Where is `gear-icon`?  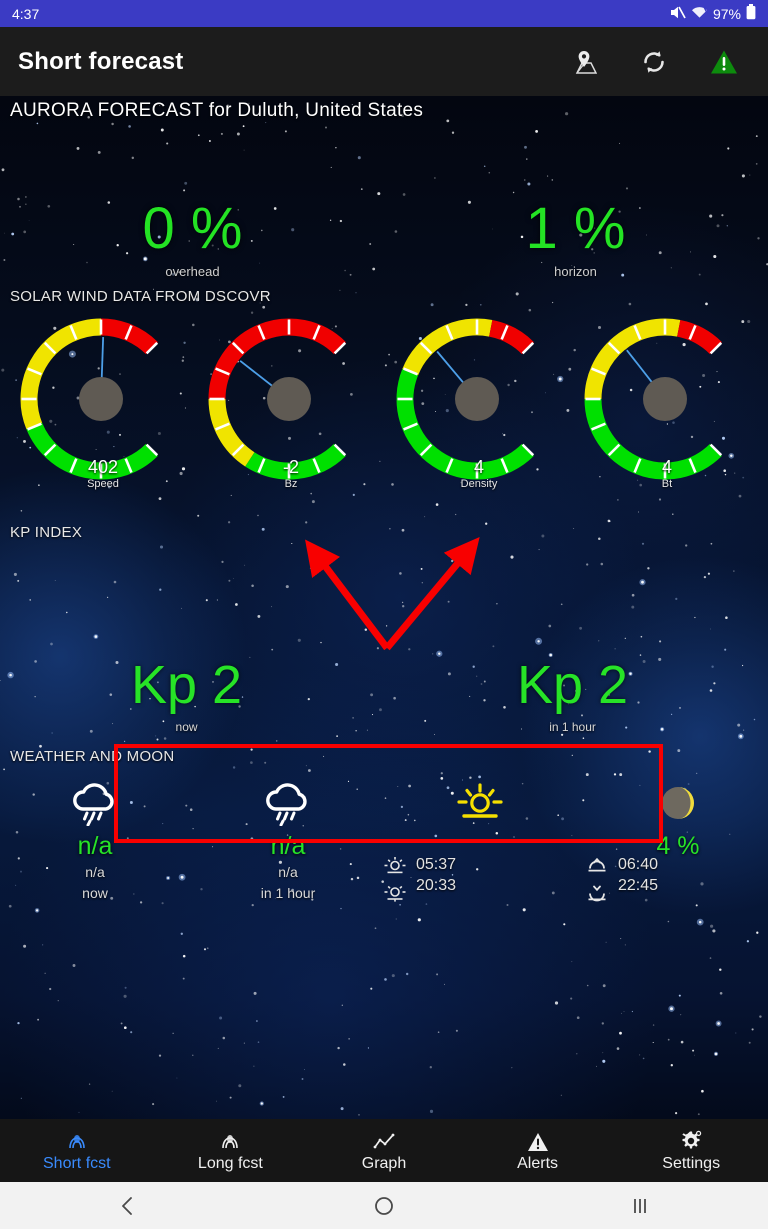
gear-icon is located at coordinates (691, 1141).